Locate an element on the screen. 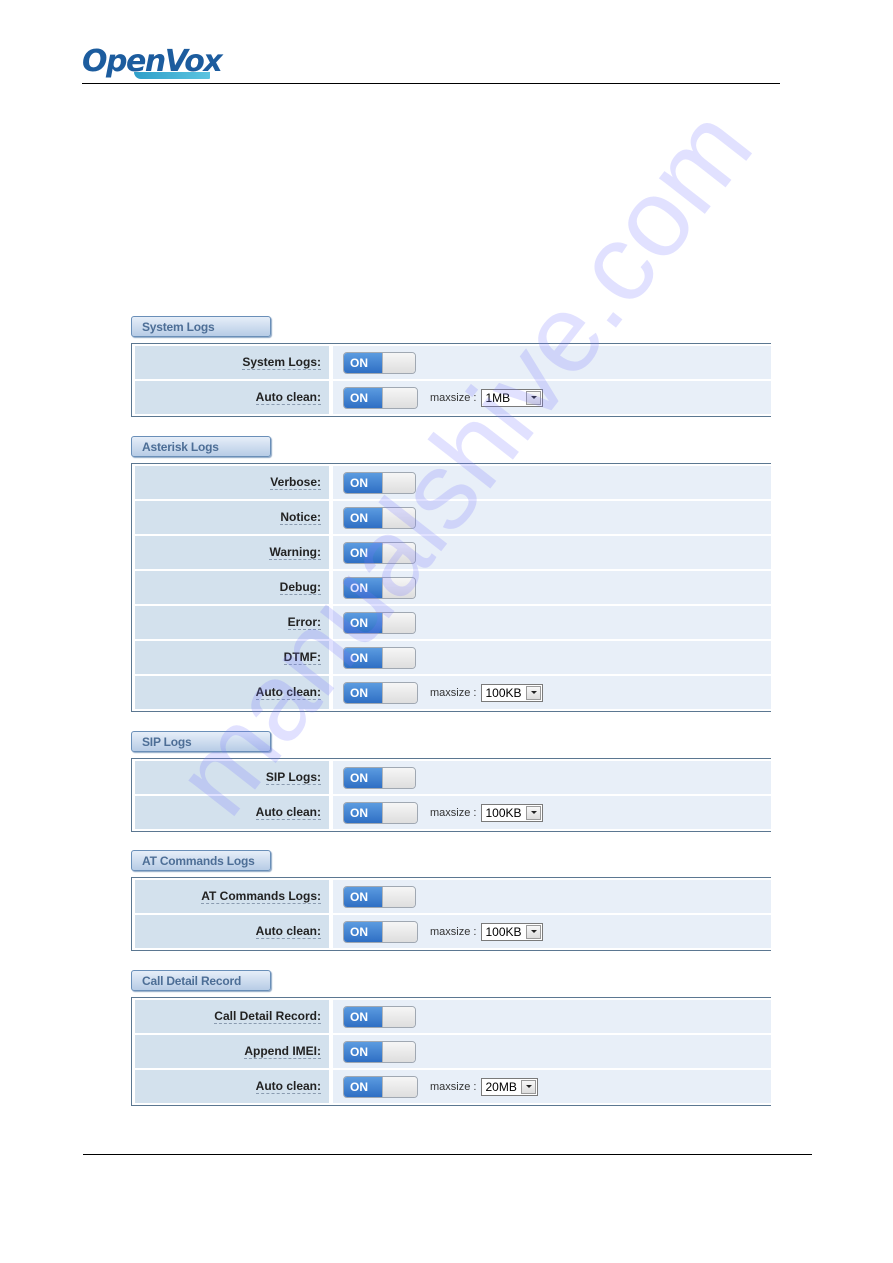  setting-label: Verbose: is located at coordinates (295, 482).